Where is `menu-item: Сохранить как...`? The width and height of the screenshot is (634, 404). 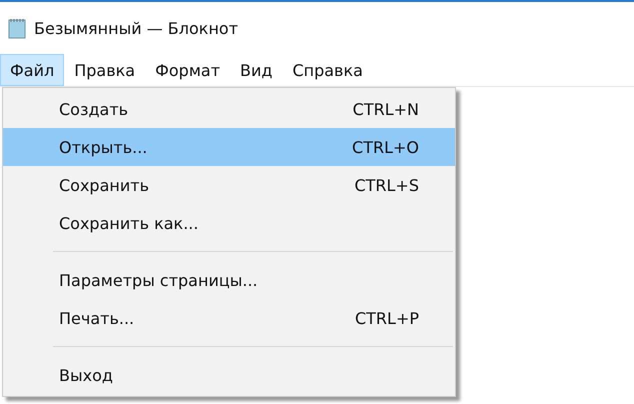
menu-item: Сохранить как... is located at coordinates (229, 223).